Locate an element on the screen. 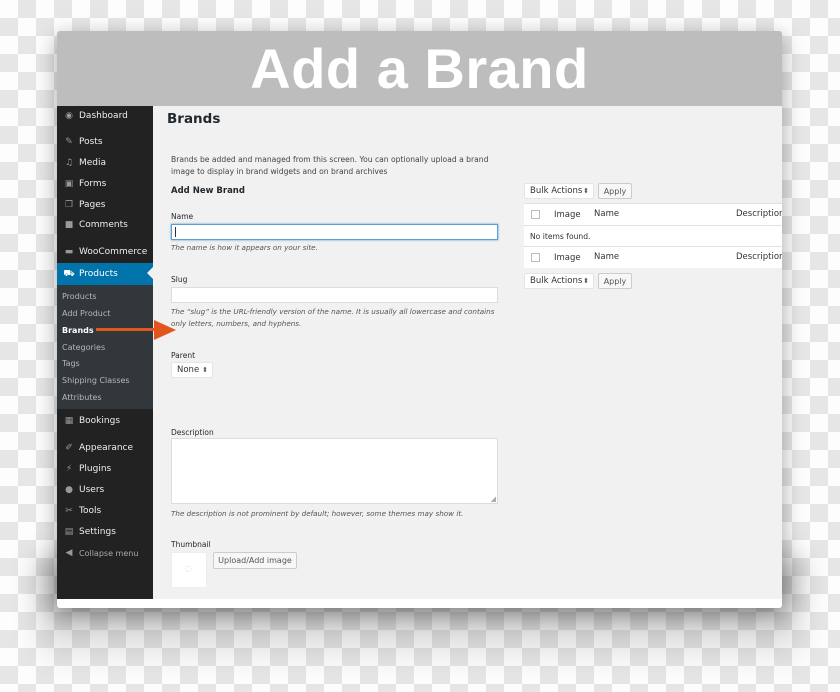 The width and height of the screenshot is (840, 692). sidebar-item-plugins: ⚡ Plugins is located at coordinates (105, 469).